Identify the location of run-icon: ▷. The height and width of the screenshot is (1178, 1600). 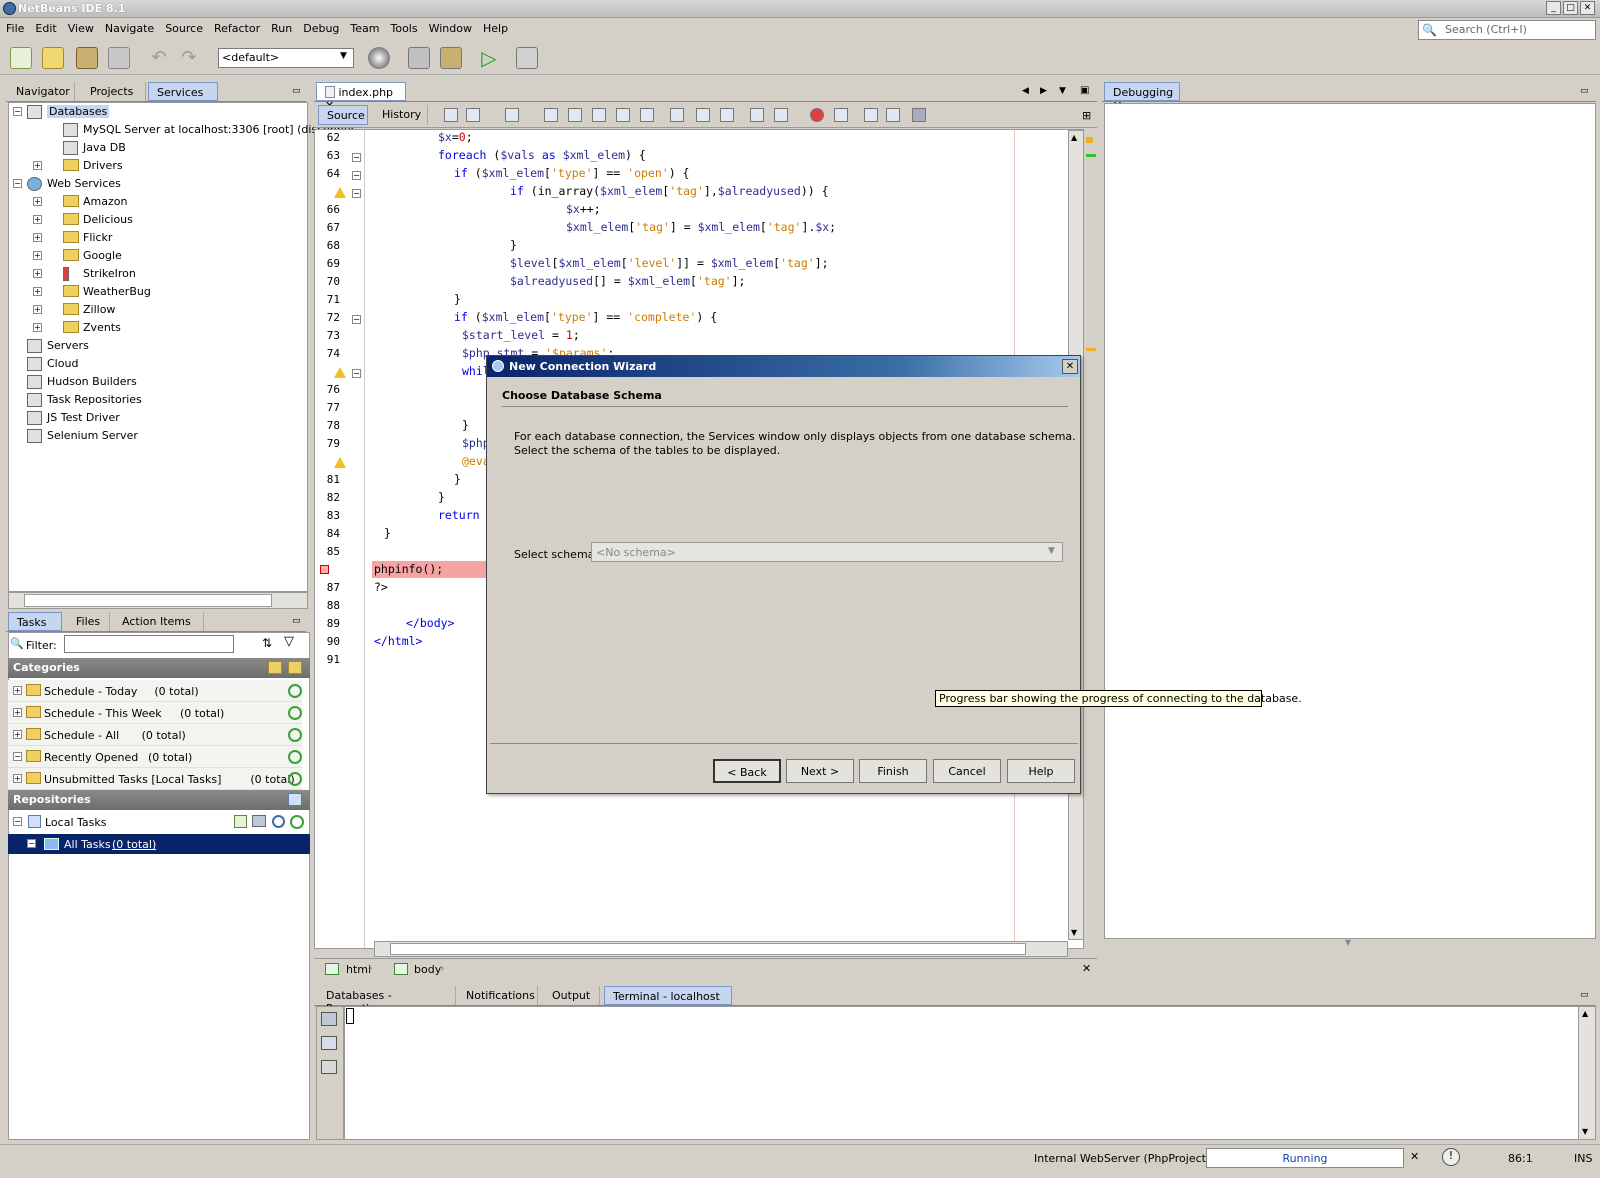
(489, 58).